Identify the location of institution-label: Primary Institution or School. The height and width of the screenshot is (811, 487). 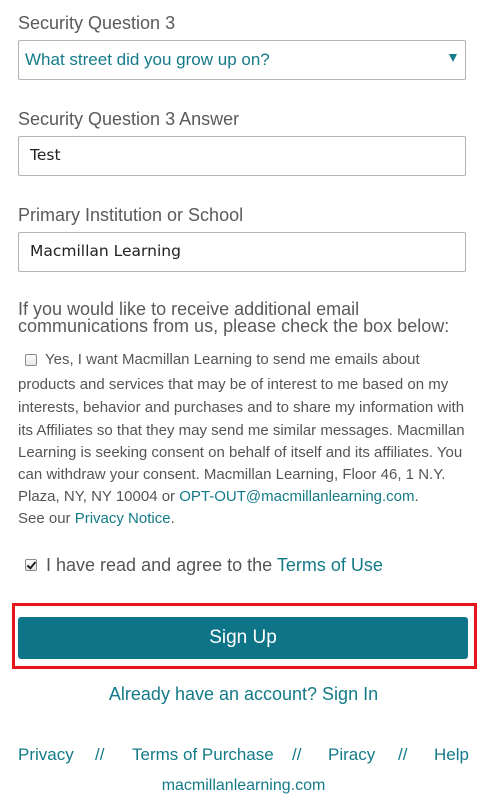
(131, 215).